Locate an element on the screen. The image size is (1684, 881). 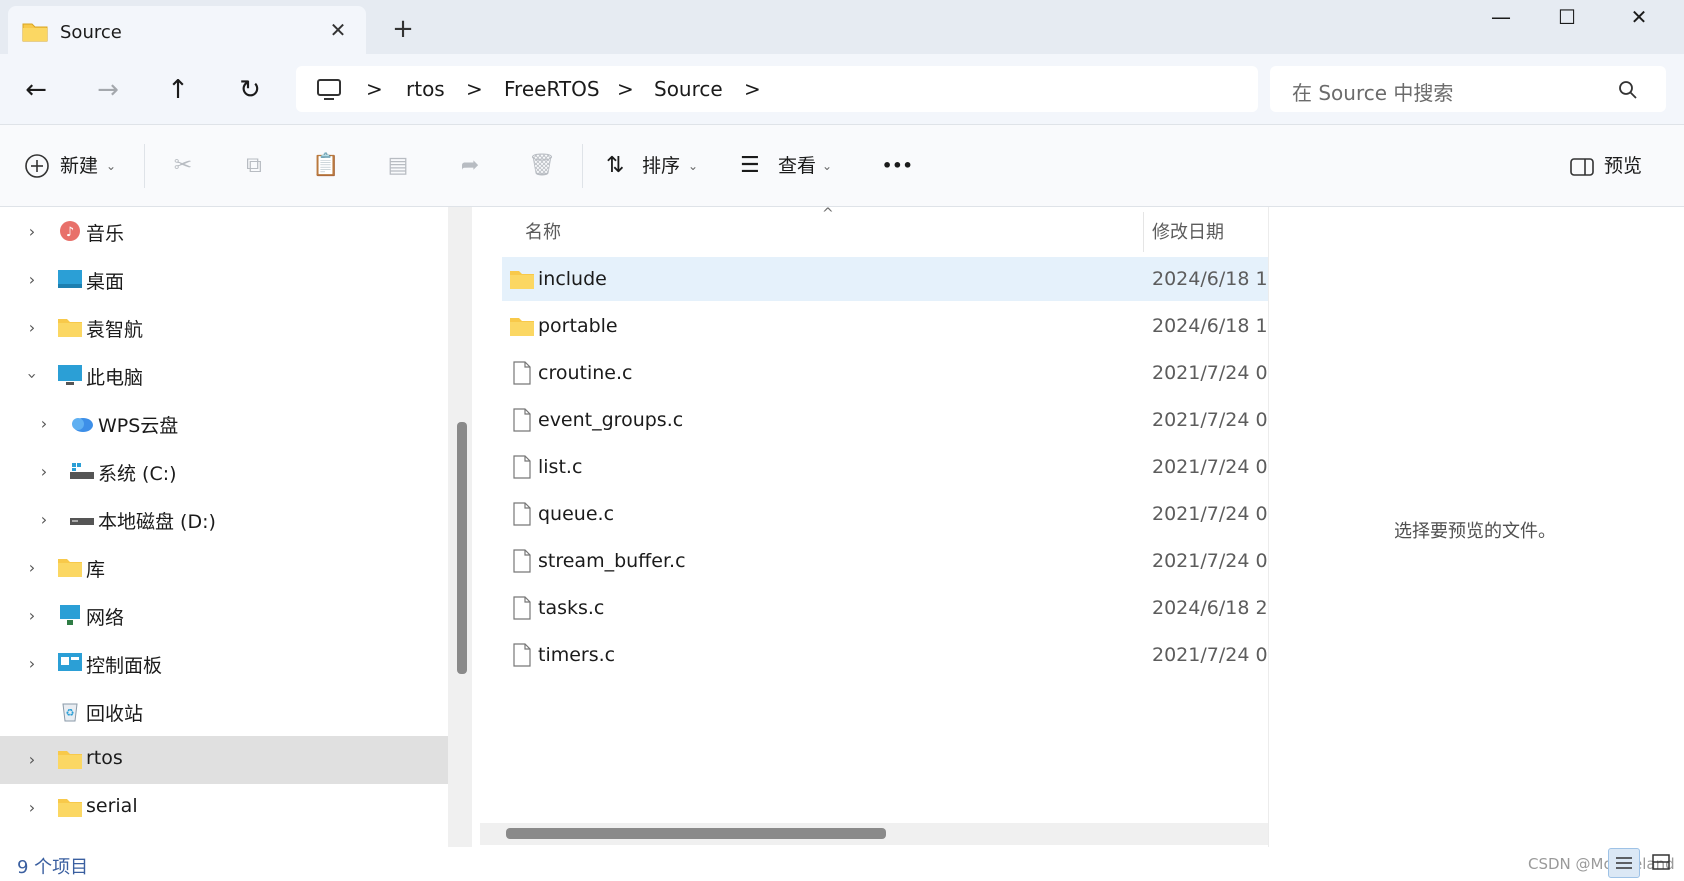
more-options-button: ••• is located at coordinates (897, 166).